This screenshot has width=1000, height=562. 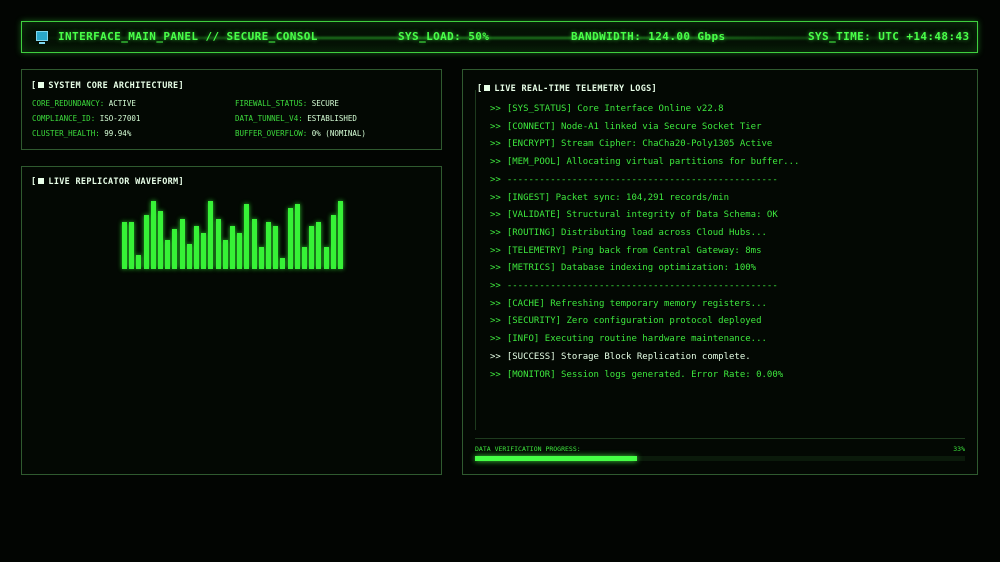 I want to click on sys-load-readout: SYS_LOAD: 50%, so click(x=444, y=36).